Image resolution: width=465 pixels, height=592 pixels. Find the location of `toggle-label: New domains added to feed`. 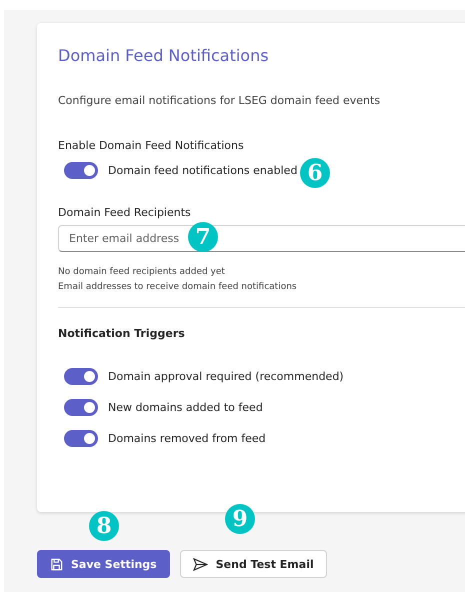

toggle-label: New domains added to feed is located at coordinates (185, 407).